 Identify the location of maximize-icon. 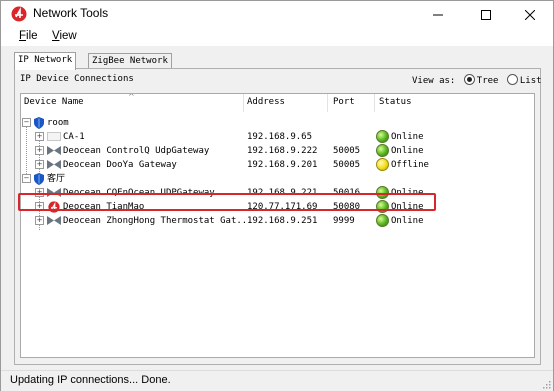
(486, 14).